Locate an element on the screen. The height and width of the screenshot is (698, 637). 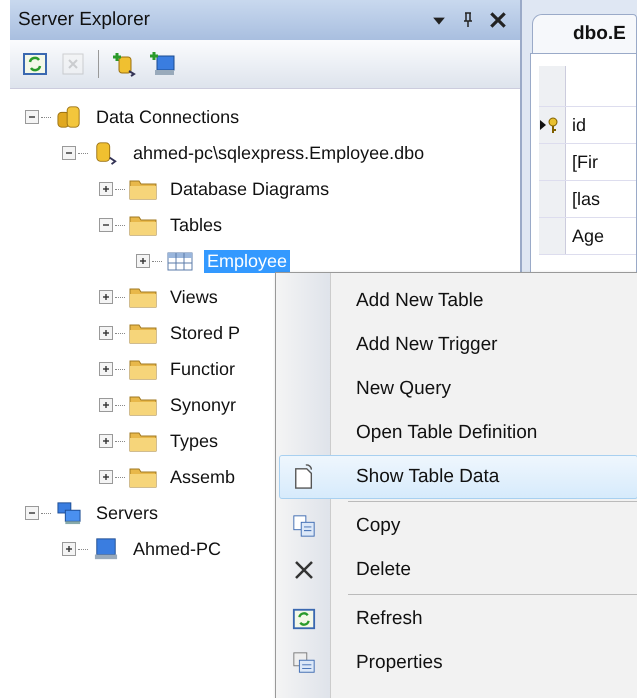
tree-item: Data Connections is located at coordinates (167, 117).